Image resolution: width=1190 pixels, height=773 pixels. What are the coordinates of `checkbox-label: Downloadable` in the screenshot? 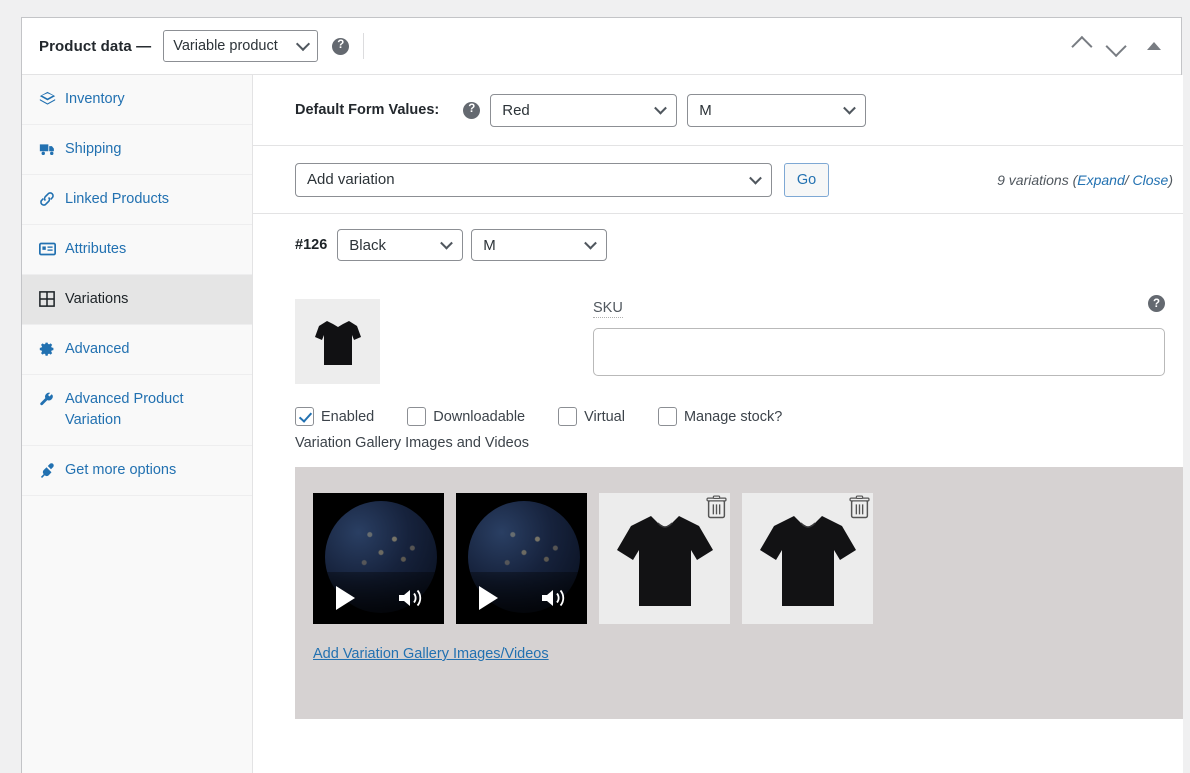 It's located at (479, 416).